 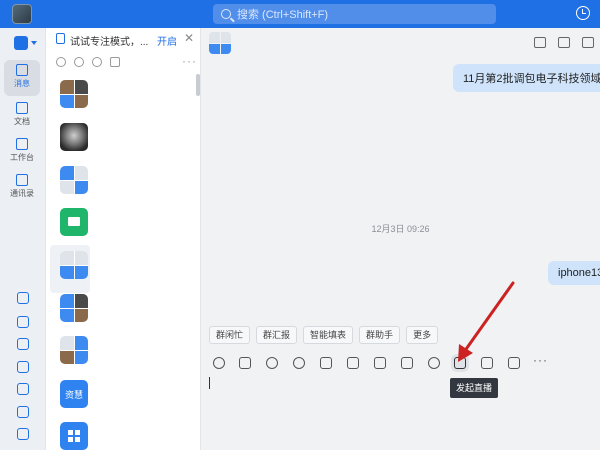 What do you see at coordinates (22, 116) in the screenshot?
I see `nav-documents: 文档` at bounding box center [22, 116].